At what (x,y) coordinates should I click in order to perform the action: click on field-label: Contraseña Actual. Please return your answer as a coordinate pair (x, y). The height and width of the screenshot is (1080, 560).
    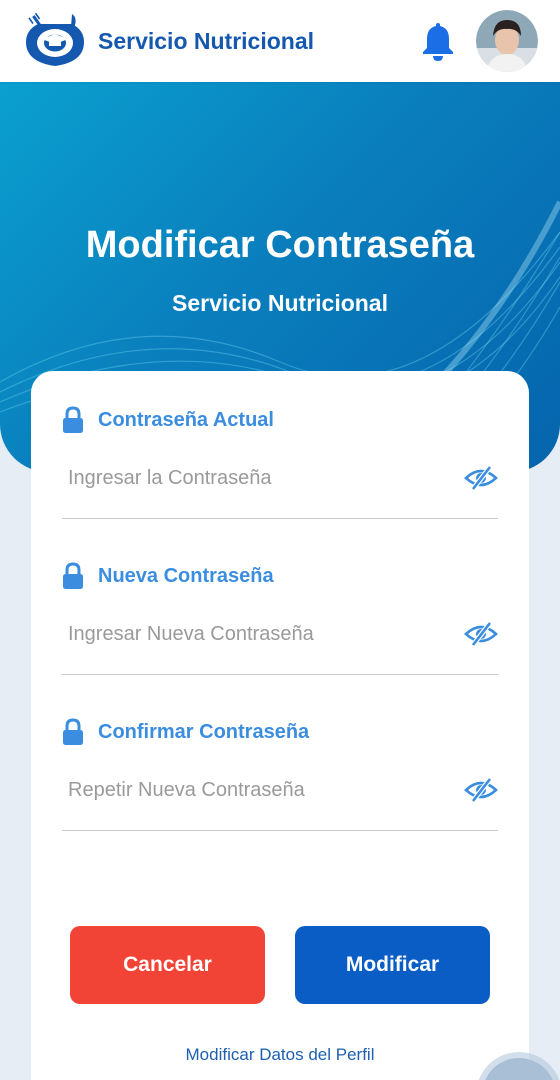
    Looking at the image, I should click on (168, 420).